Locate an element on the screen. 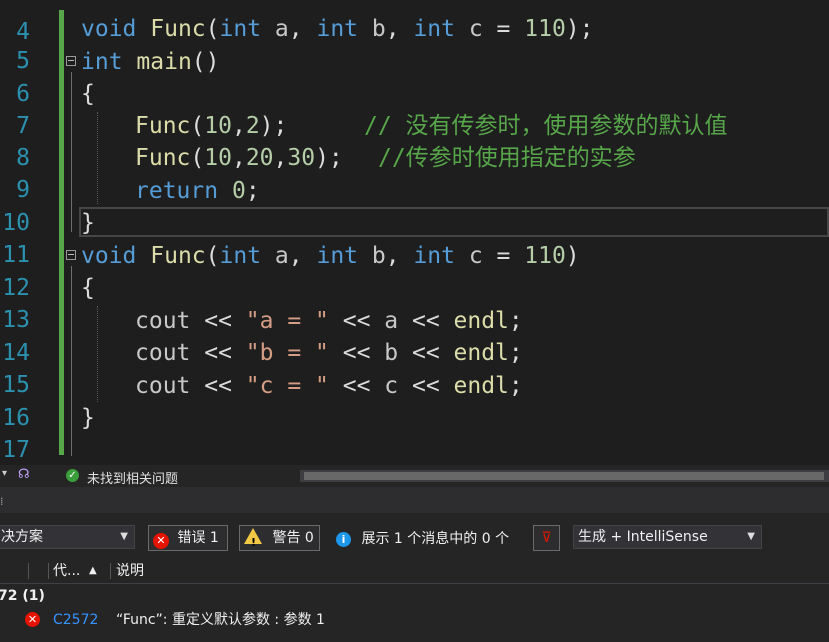  column-header-description: 说明 is located at coordinates (130, 571).